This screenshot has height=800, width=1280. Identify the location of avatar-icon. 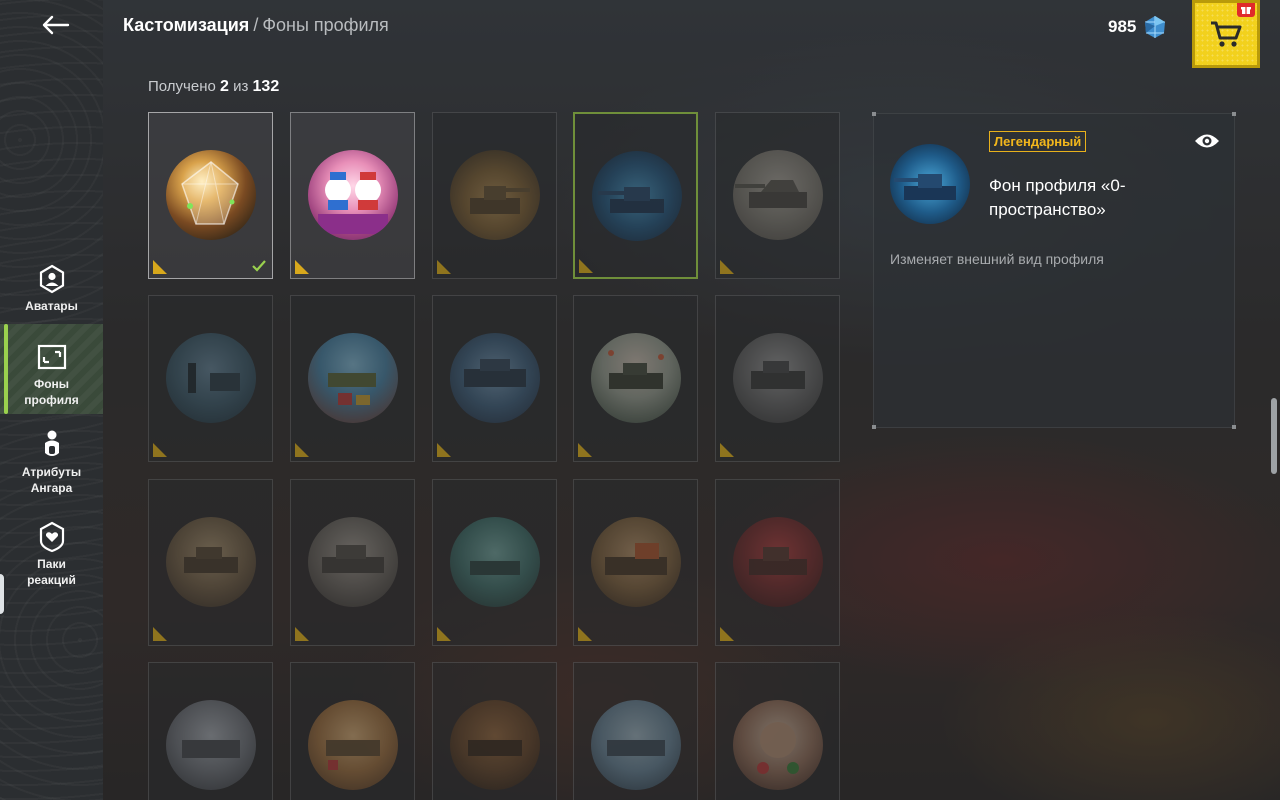
(52, 279).